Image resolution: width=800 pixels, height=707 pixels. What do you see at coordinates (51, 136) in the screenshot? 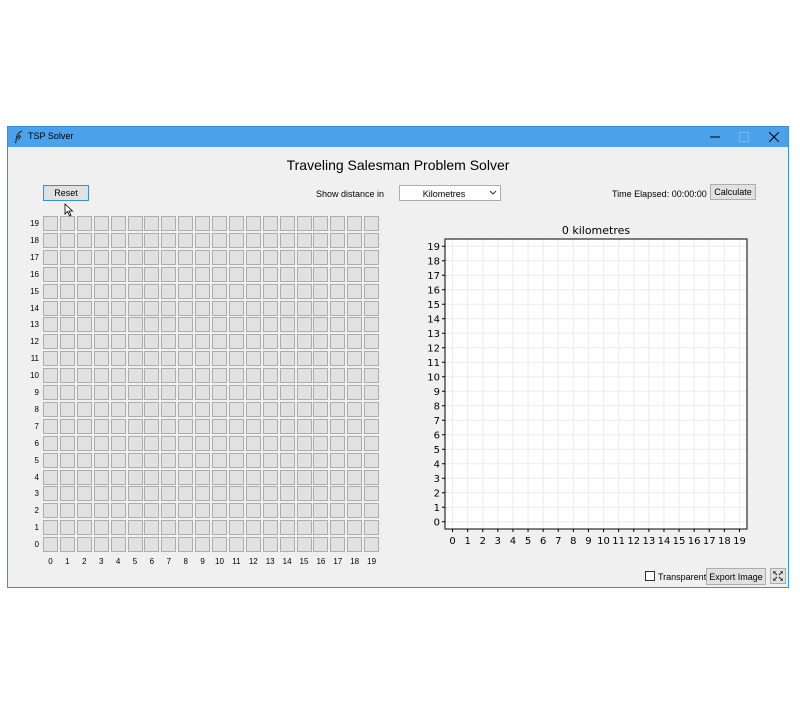
I see `window-title: TSP Solver` at bounding box center [51, 136].